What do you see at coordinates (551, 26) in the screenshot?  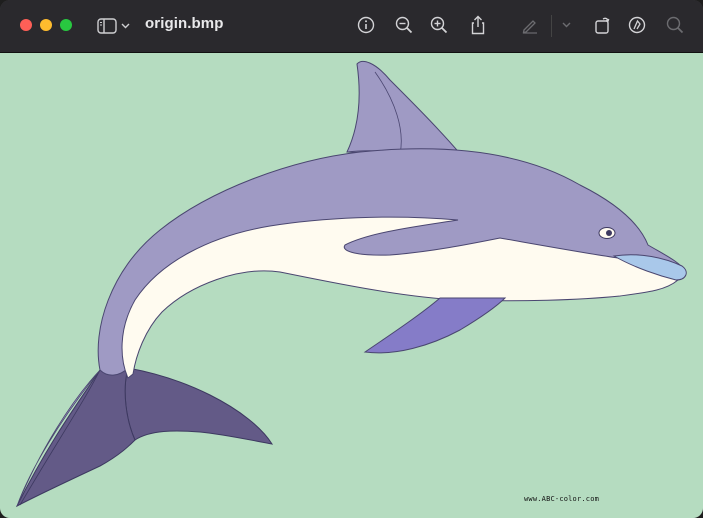 I see `toolbar-divider` at bounding box center [551, 26].